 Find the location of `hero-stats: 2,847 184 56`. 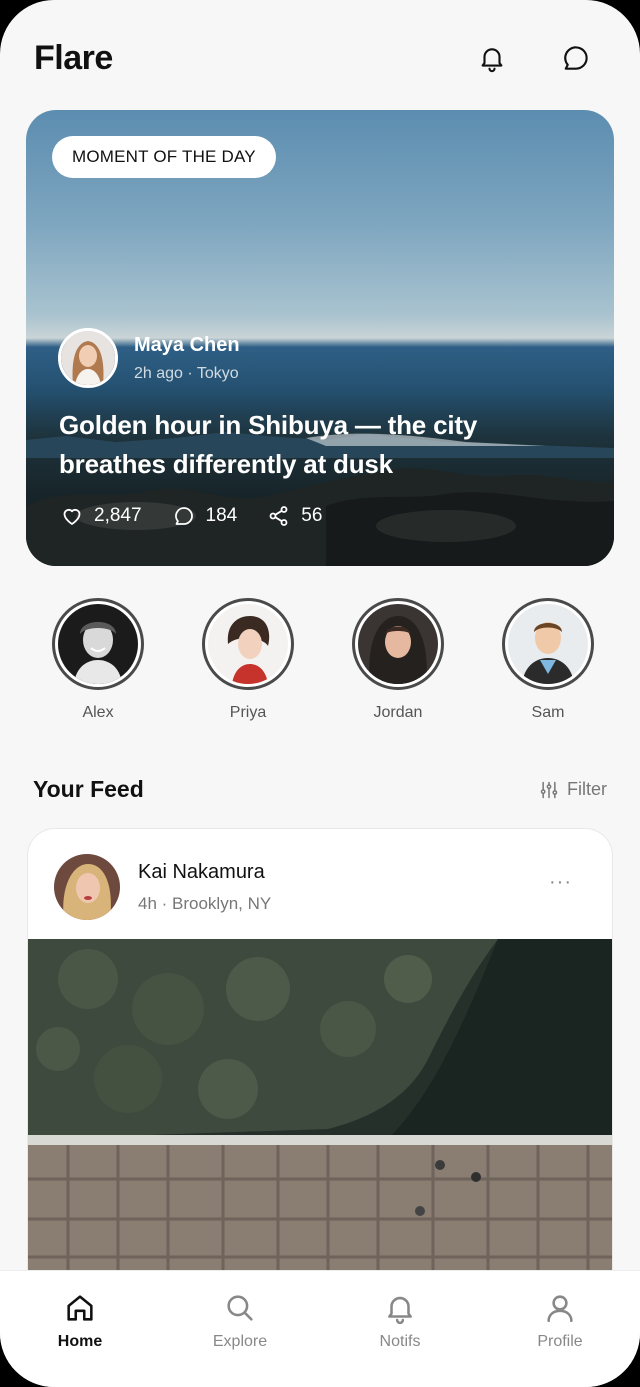

hero-stats: 2,847 184 56 is located at coordinates (191, 516).